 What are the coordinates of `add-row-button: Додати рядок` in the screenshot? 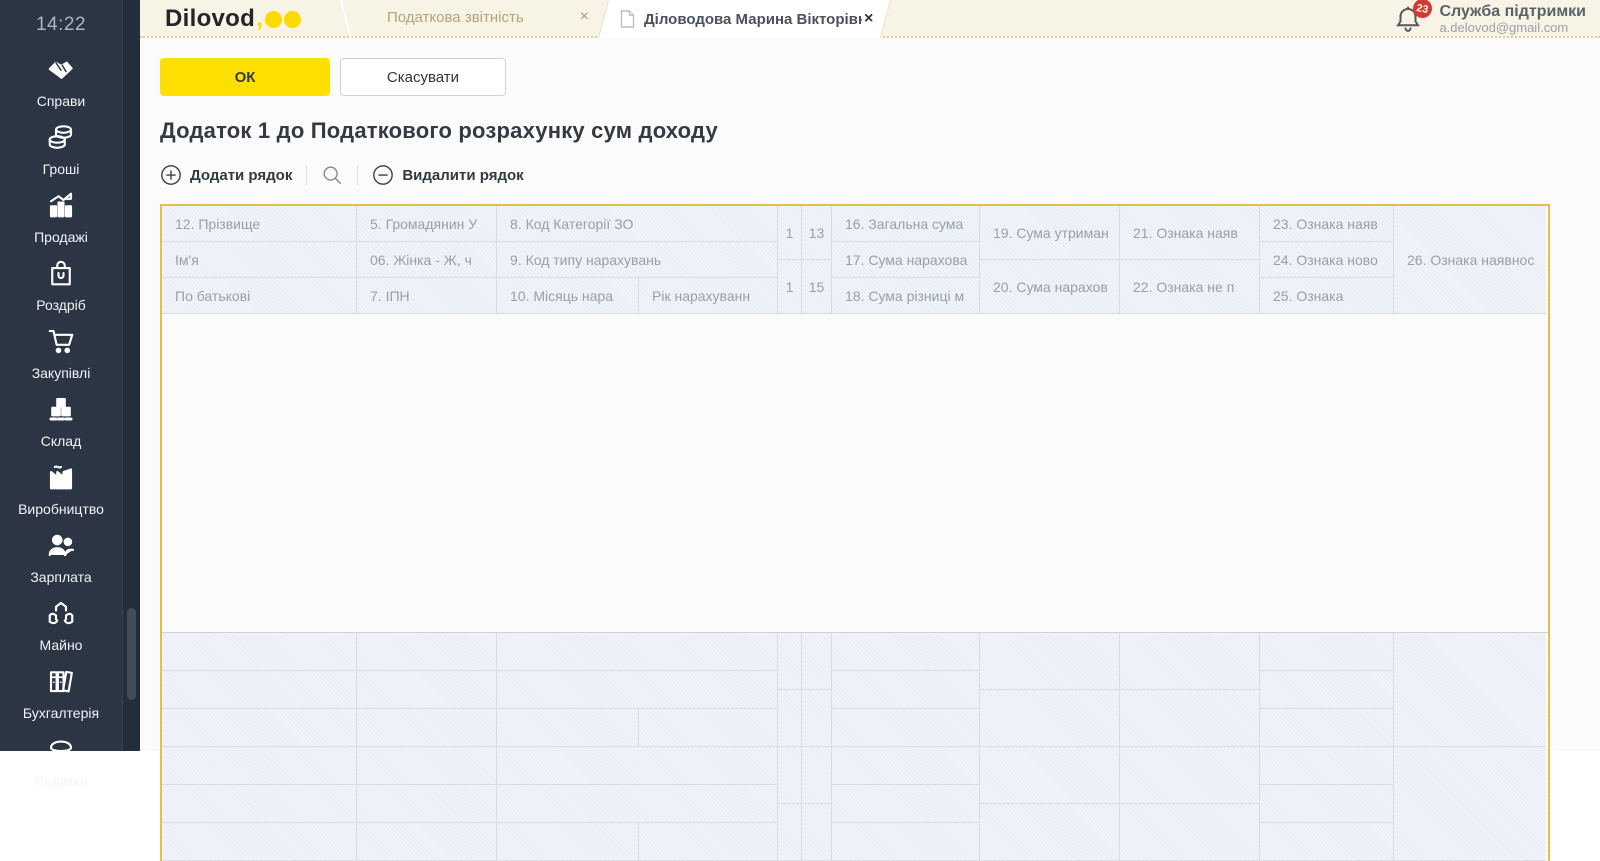 It's located at (226, 175).